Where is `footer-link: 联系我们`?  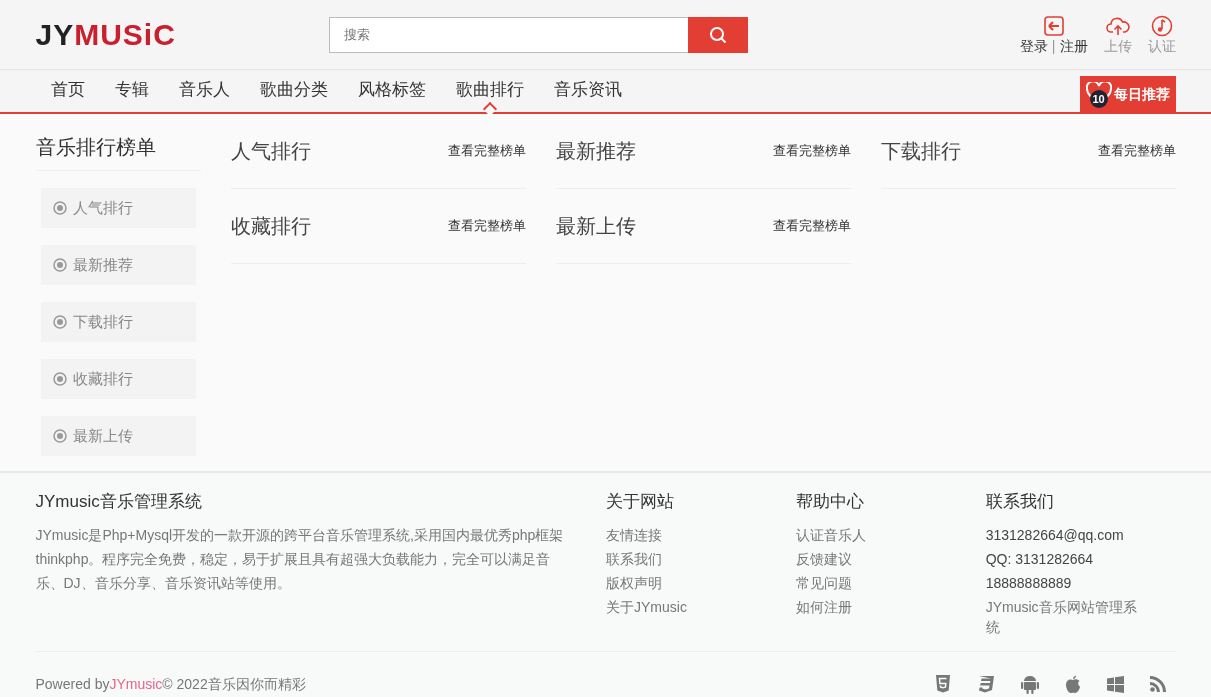
footer-link: 联系我们 is located at coordinates (701, 558).